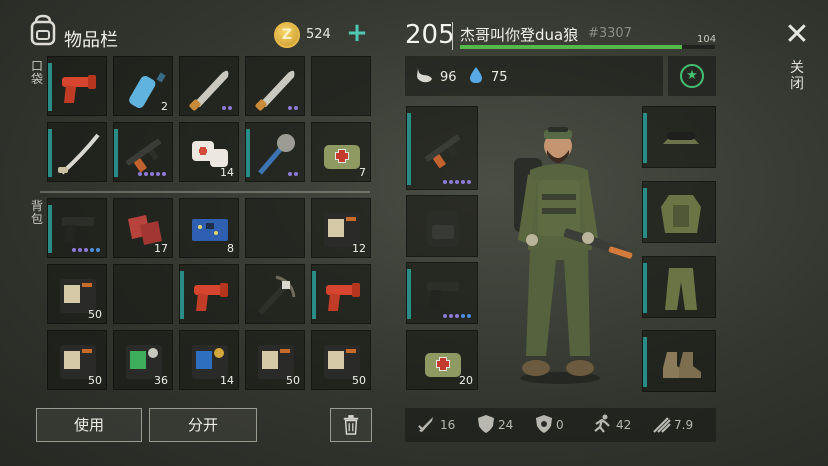 This screenshot has height=466, width=828. I want to click on pocket-slot: 14, so click(209, 152).